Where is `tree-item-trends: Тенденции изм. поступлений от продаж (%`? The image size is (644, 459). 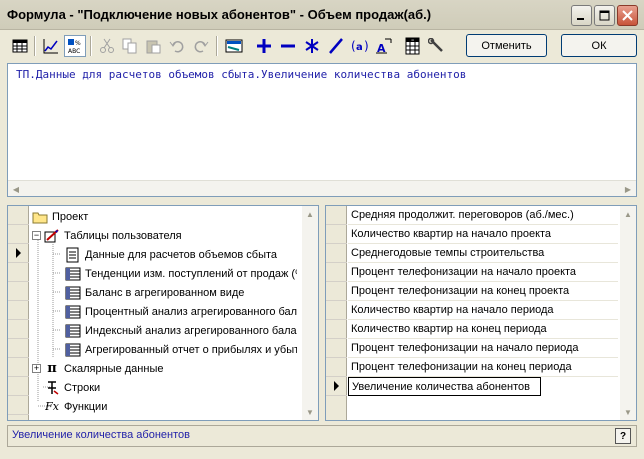 tree-item-trends: Тенденции изм. поступлений от продаж (% is located at coordinates (181, 273).